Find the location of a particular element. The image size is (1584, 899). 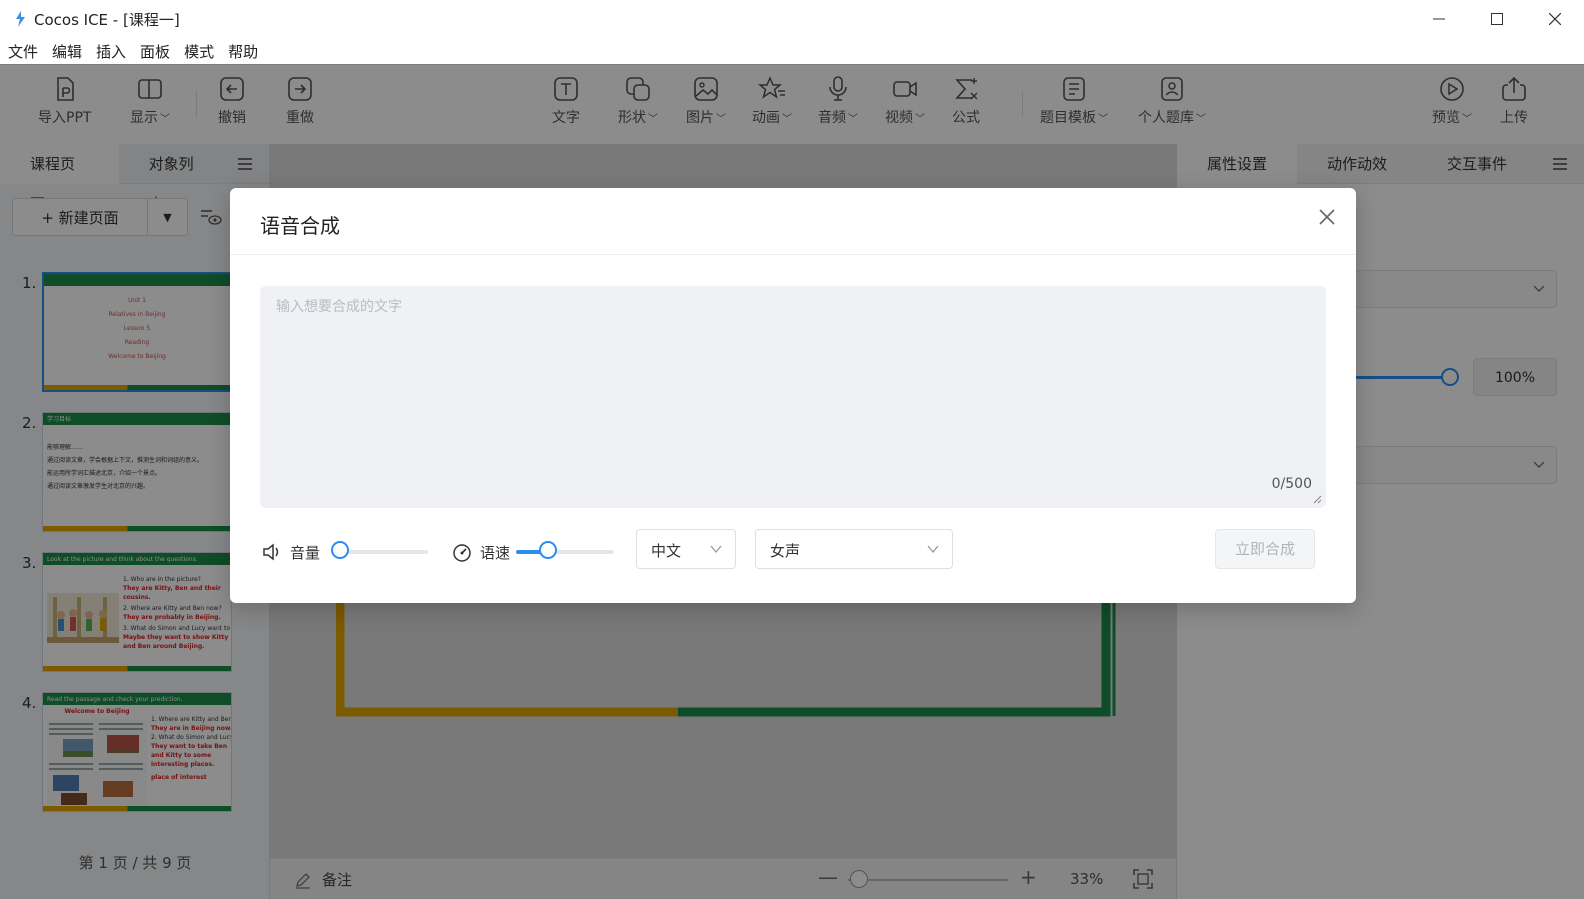

menu-mode: 模式 is located at coordinates (199, 51).